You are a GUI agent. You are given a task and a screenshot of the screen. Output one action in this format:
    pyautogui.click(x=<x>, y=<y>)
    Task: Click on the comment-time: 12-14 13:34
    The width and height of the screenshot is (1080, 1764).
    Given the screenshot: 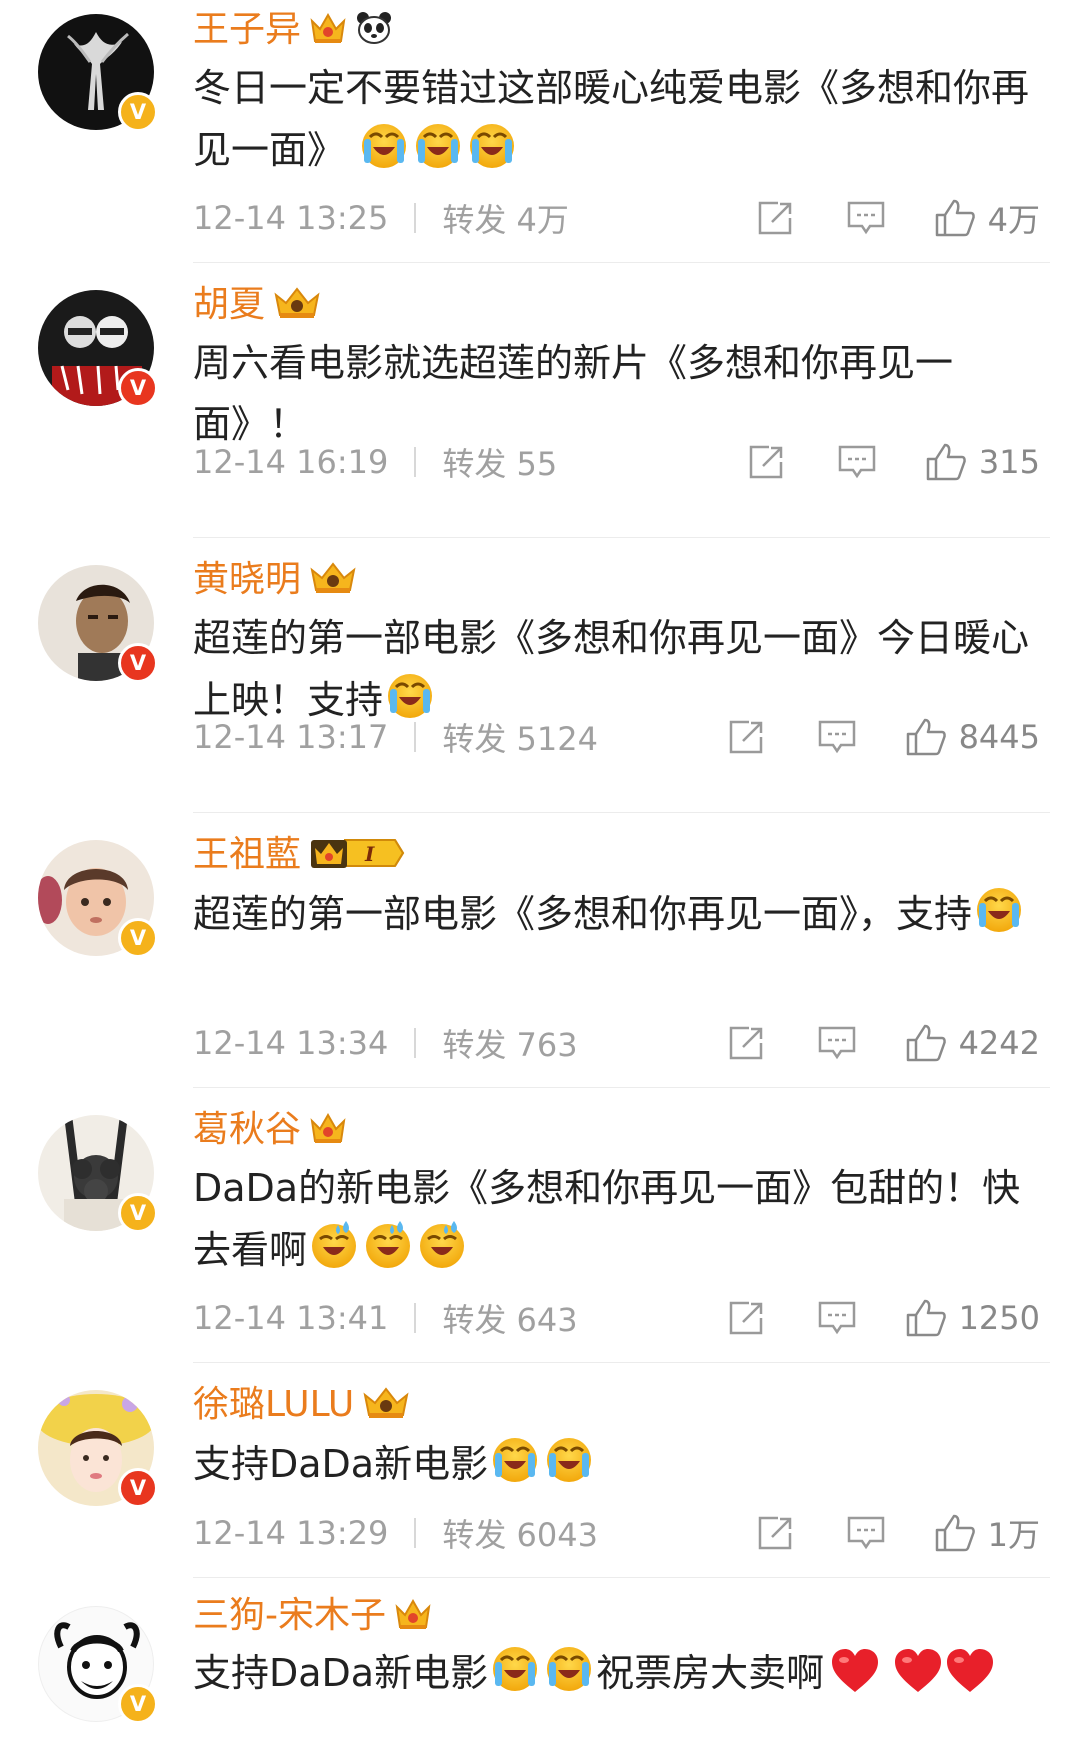 What is the action you would take?
    pyautogui.click(x=291, y=1043)
    